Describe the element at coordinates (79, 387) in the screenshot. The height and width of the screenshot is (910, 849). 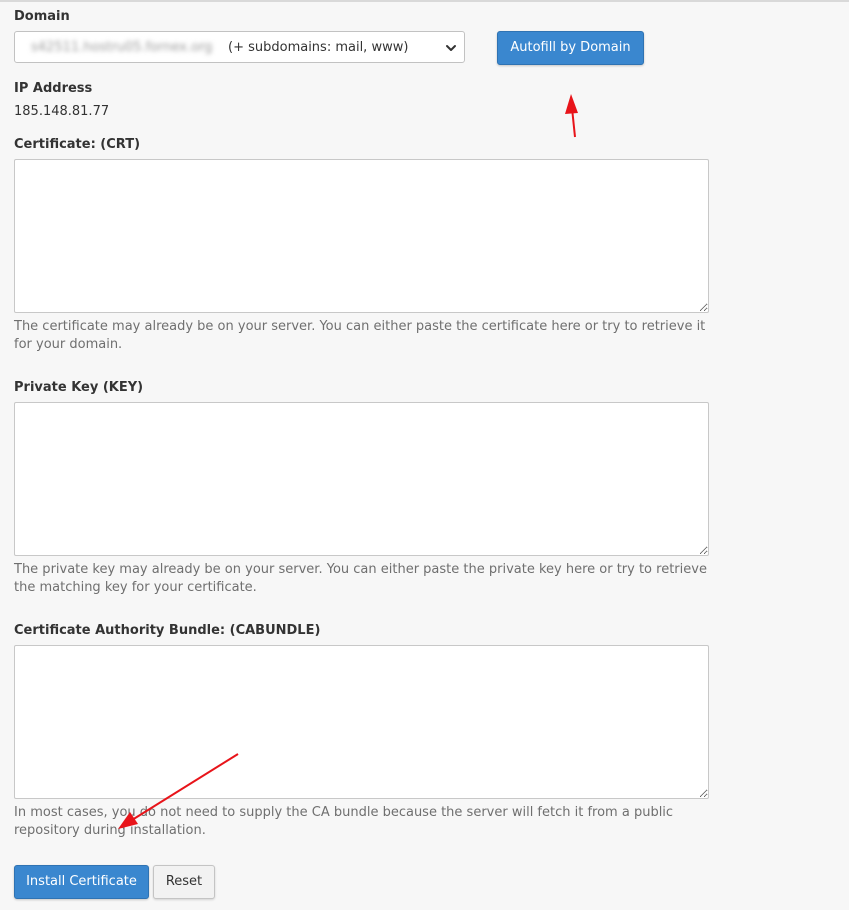
I see `private-key-label: Private Key (KEY)` at that location.